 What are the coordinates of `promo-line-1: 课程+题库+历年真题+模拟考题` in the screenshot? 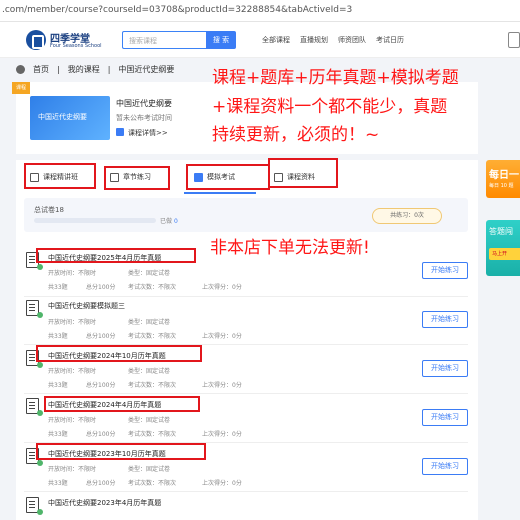 It's located at (335, 78).